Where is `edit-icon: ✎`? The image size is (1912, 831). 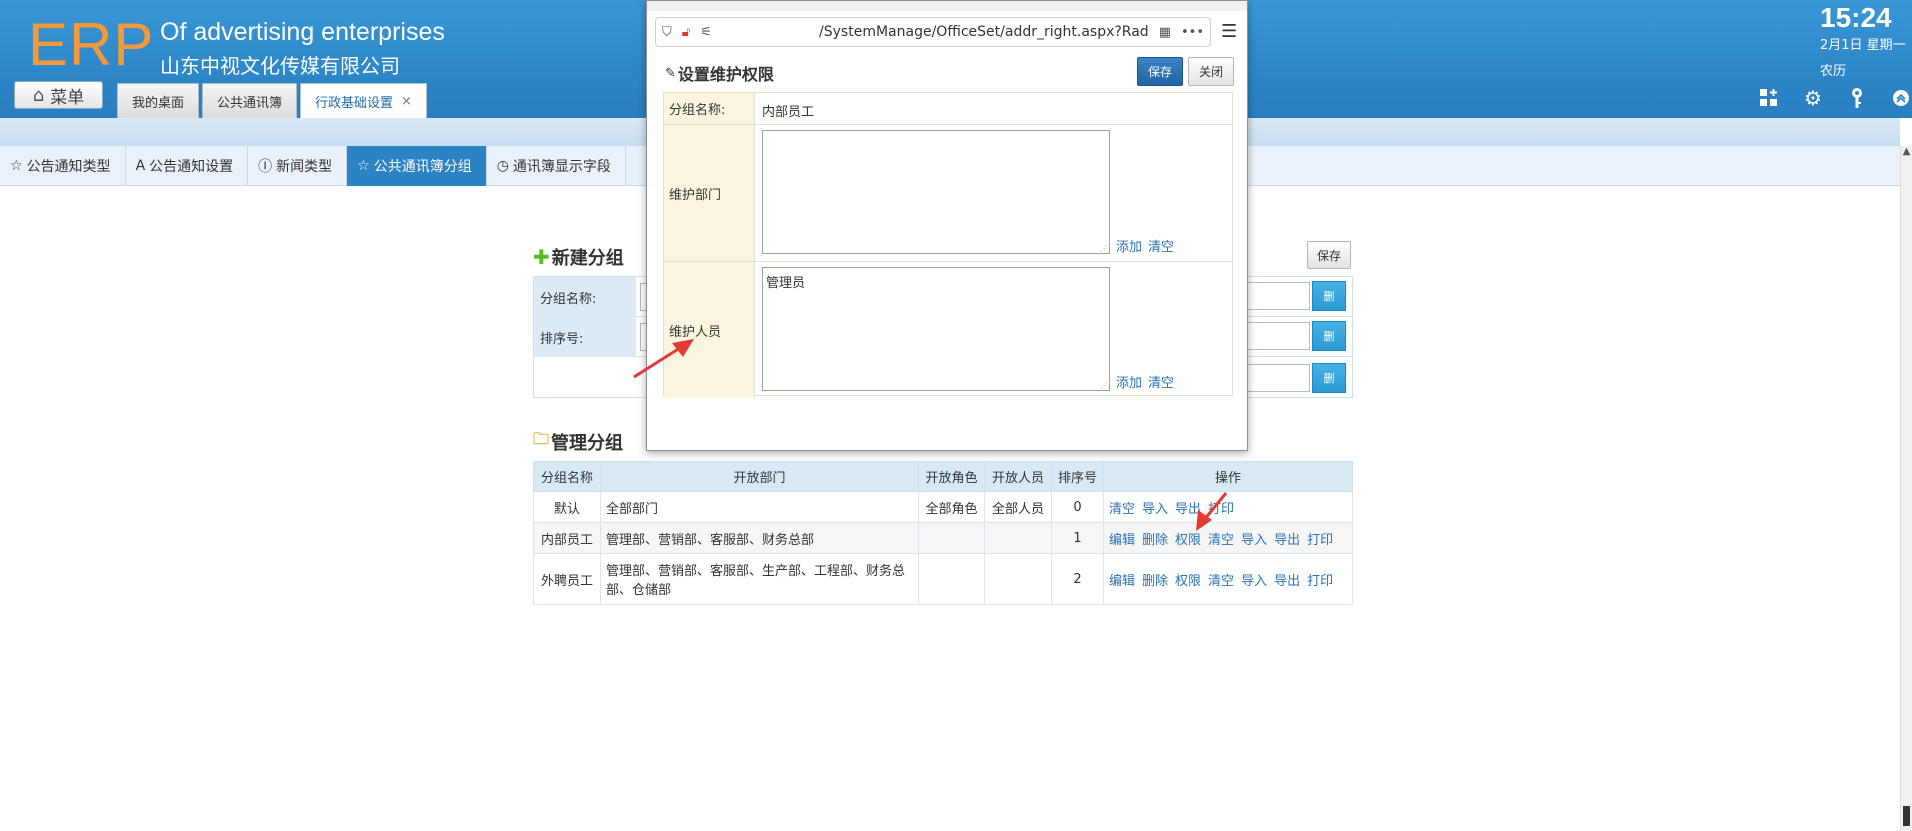 edit-icon: ✎ is located at coordinates (670, 73).